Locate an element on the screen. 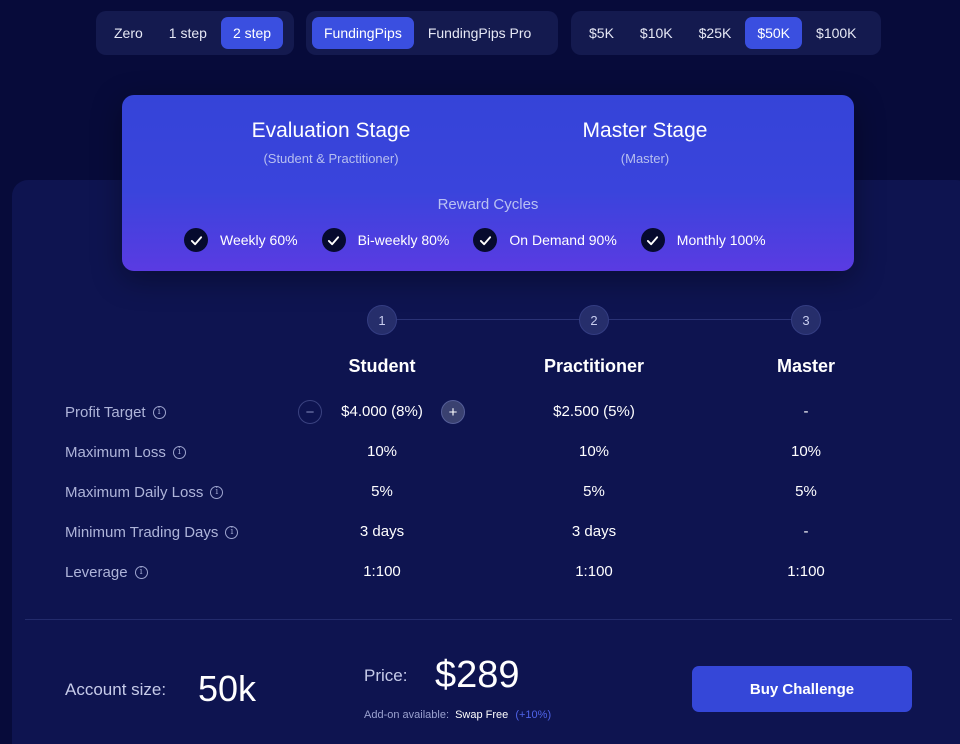 The height and width of the screenshot is (744, 960). reward-cycle-item: Weekly 60% is located at coordinates (241, 240).